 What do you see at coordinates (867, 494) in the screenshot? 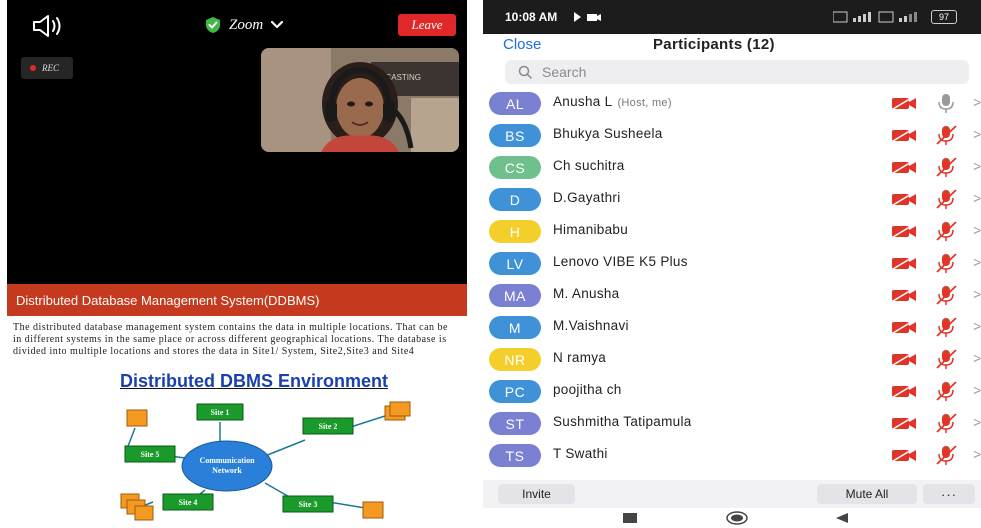
I see `mute-all-button: Mute All` at bounding box center [867, 494].